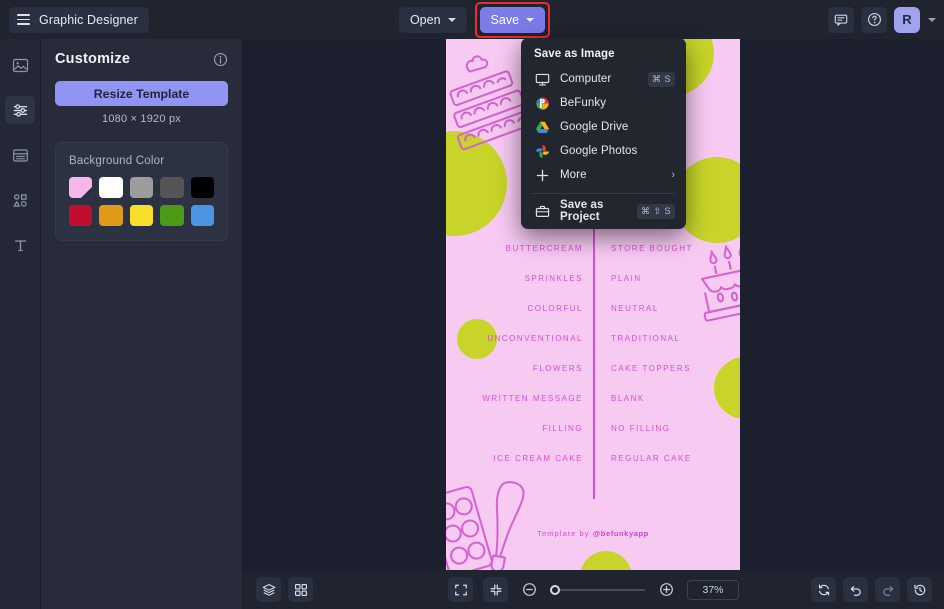 Image resolution: width=944 pixels, height=609 pixels. Describe the element at coordinates (141, 215) in the screenshot. I see `swatch-yellow` at that location.